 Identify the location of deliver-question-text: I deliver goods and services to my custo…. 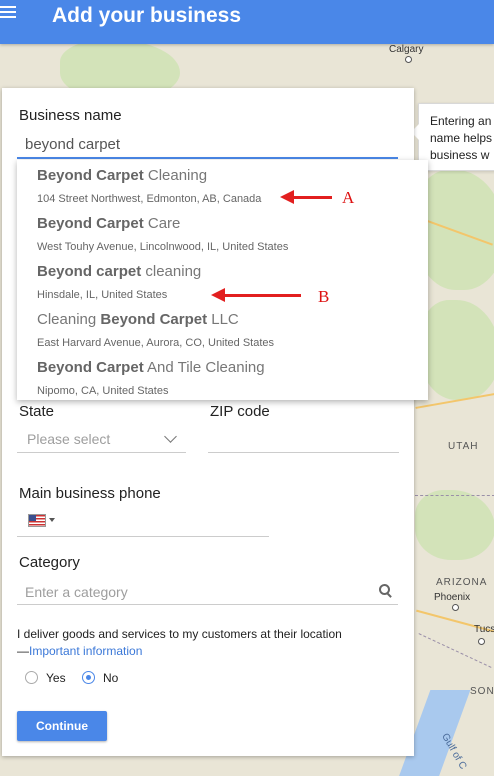
(179, 634).